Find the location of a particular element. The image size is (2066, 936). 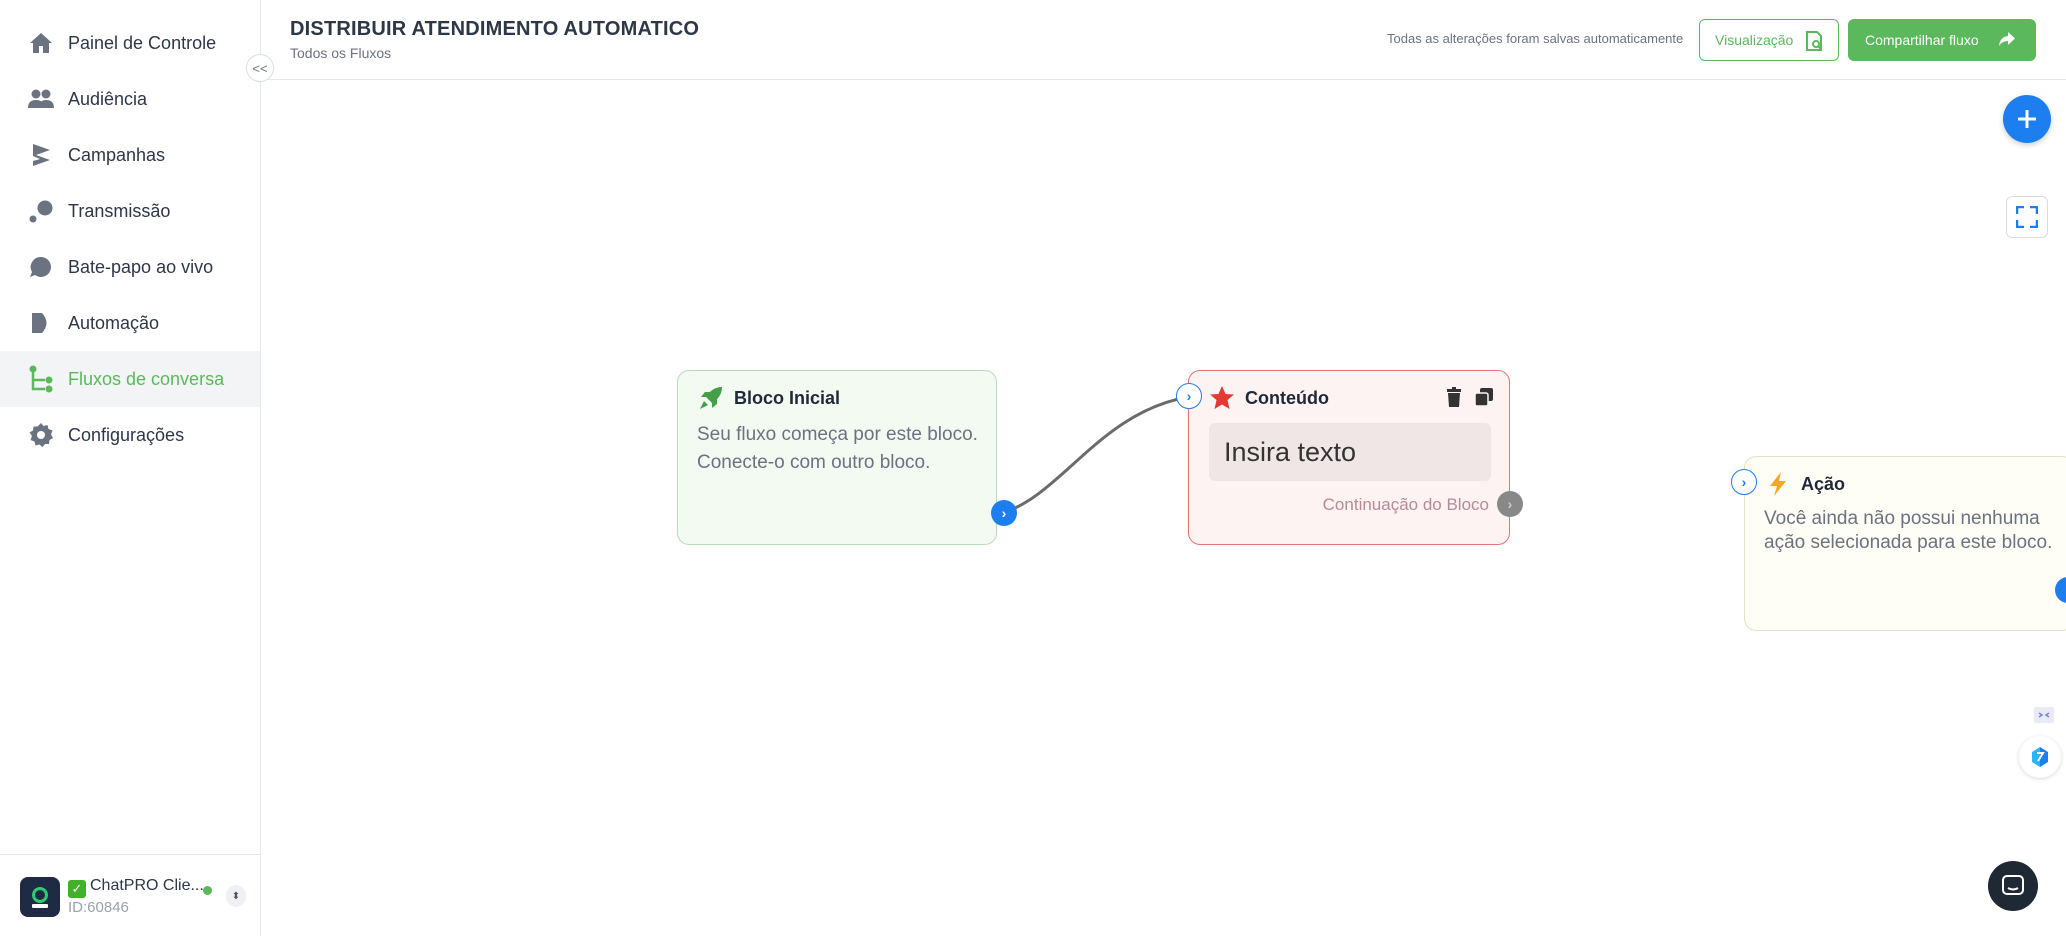

start-output-port: › is located at coordinates (1004, 513).